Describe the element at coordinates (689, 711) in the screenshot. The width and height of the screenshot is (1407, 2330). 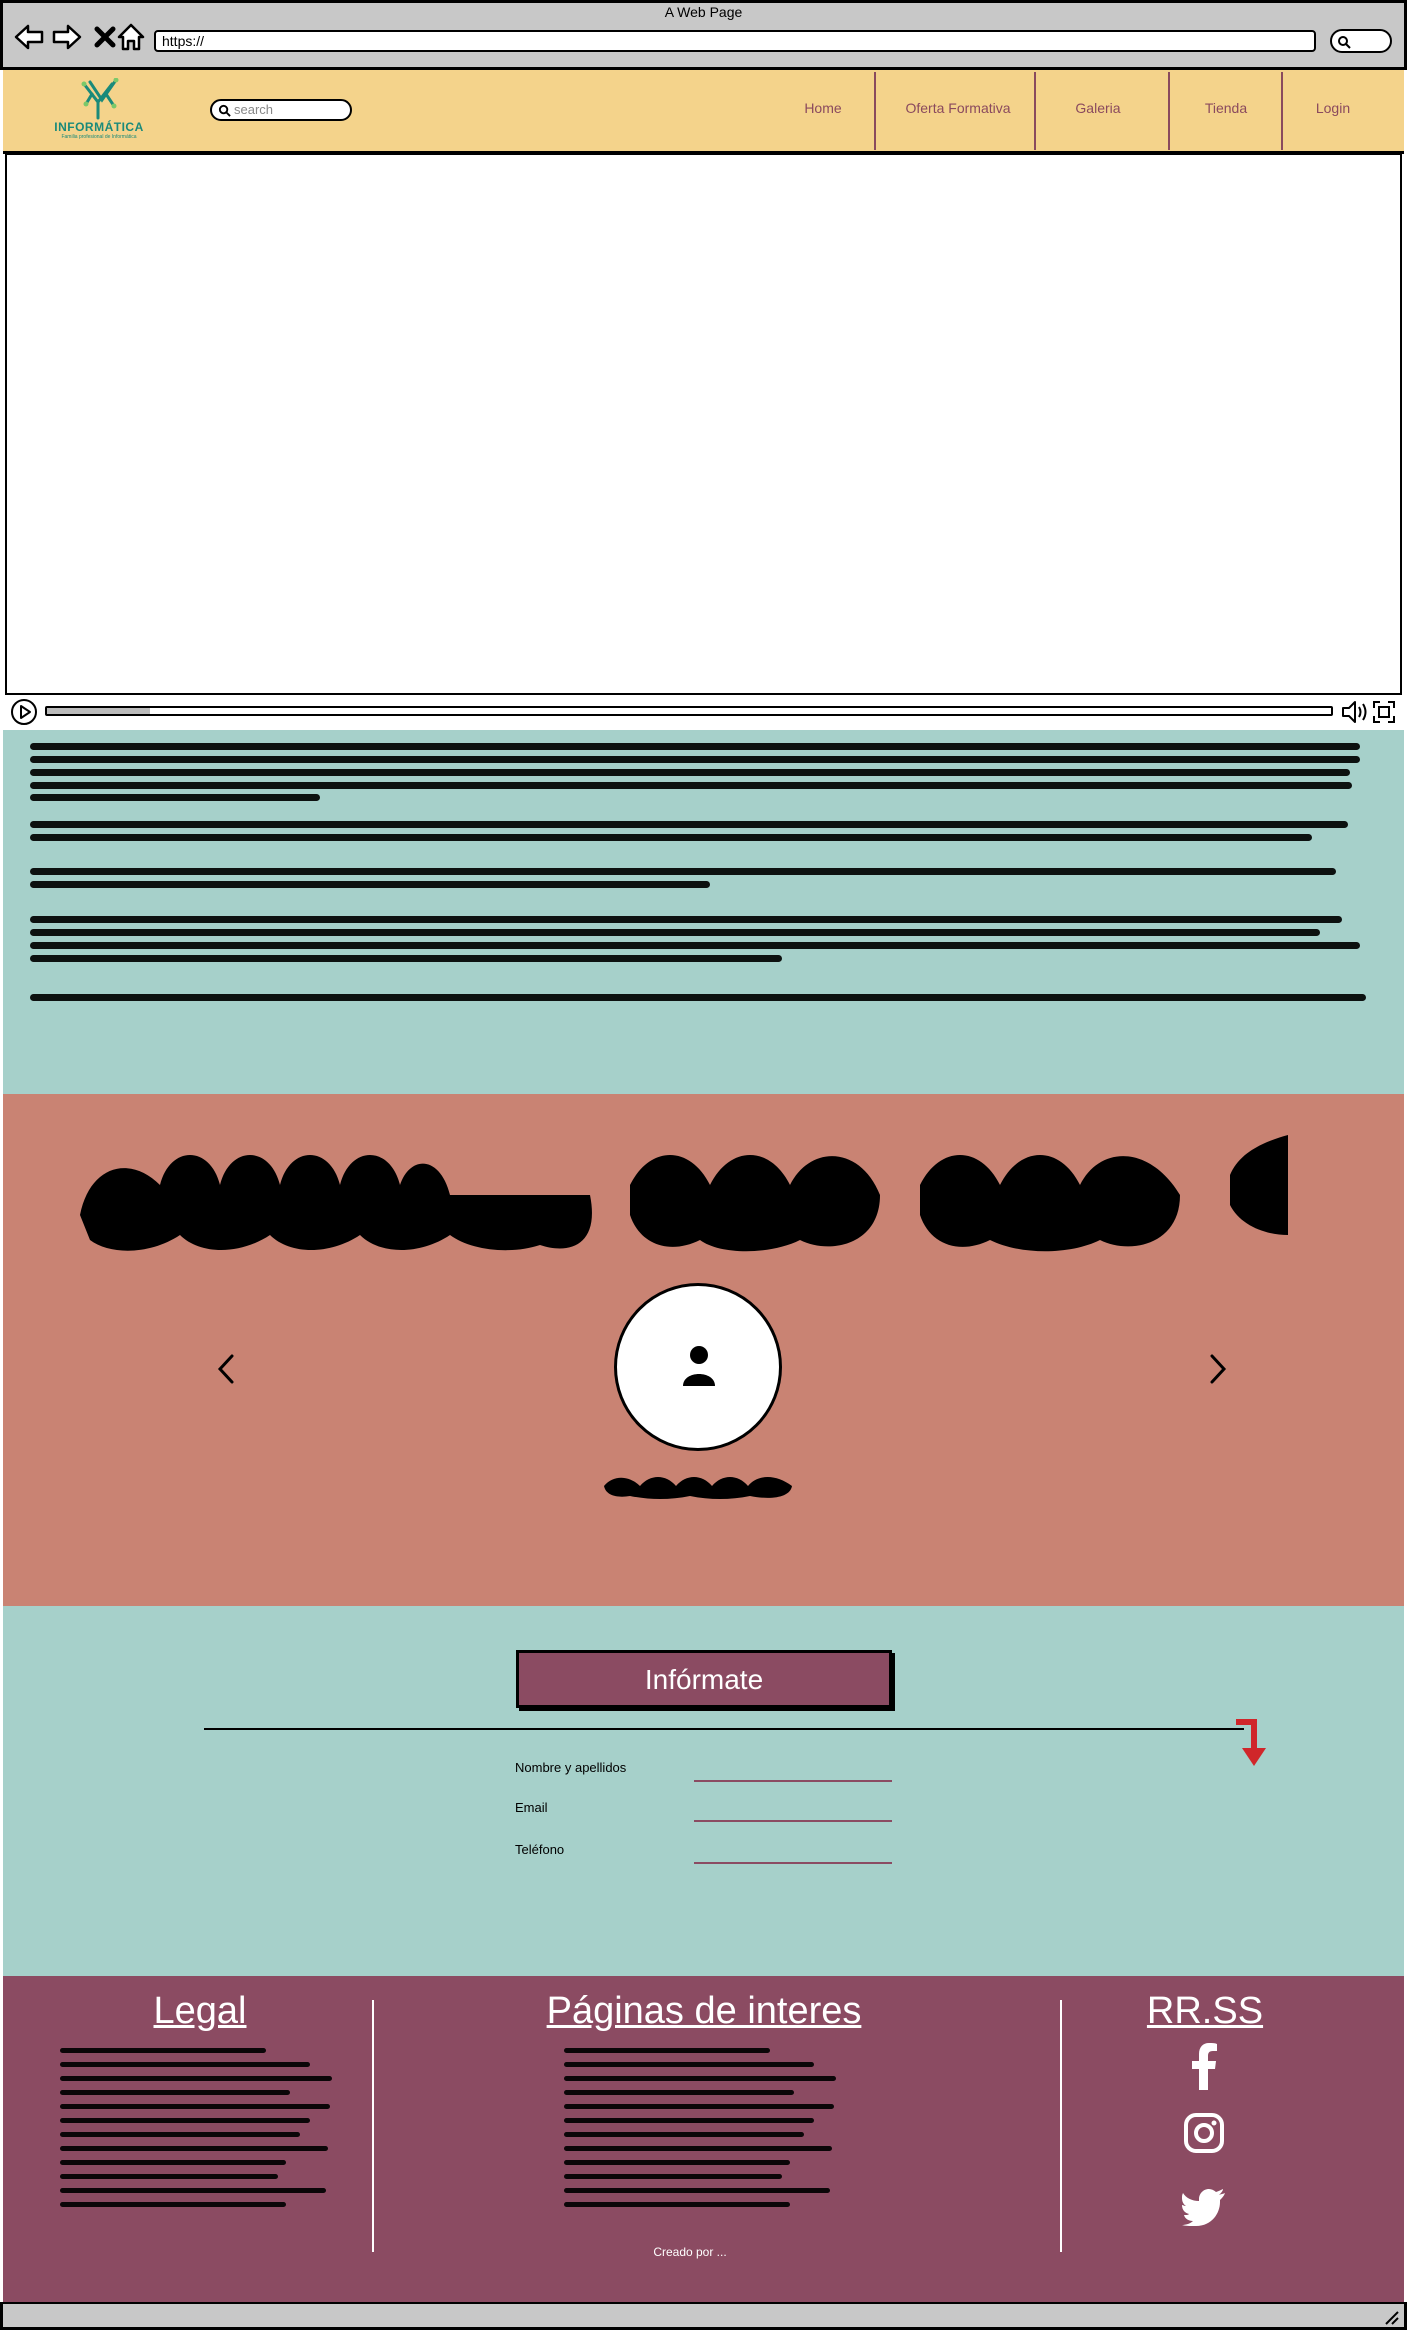
I see `video-progress-bar` at that location.